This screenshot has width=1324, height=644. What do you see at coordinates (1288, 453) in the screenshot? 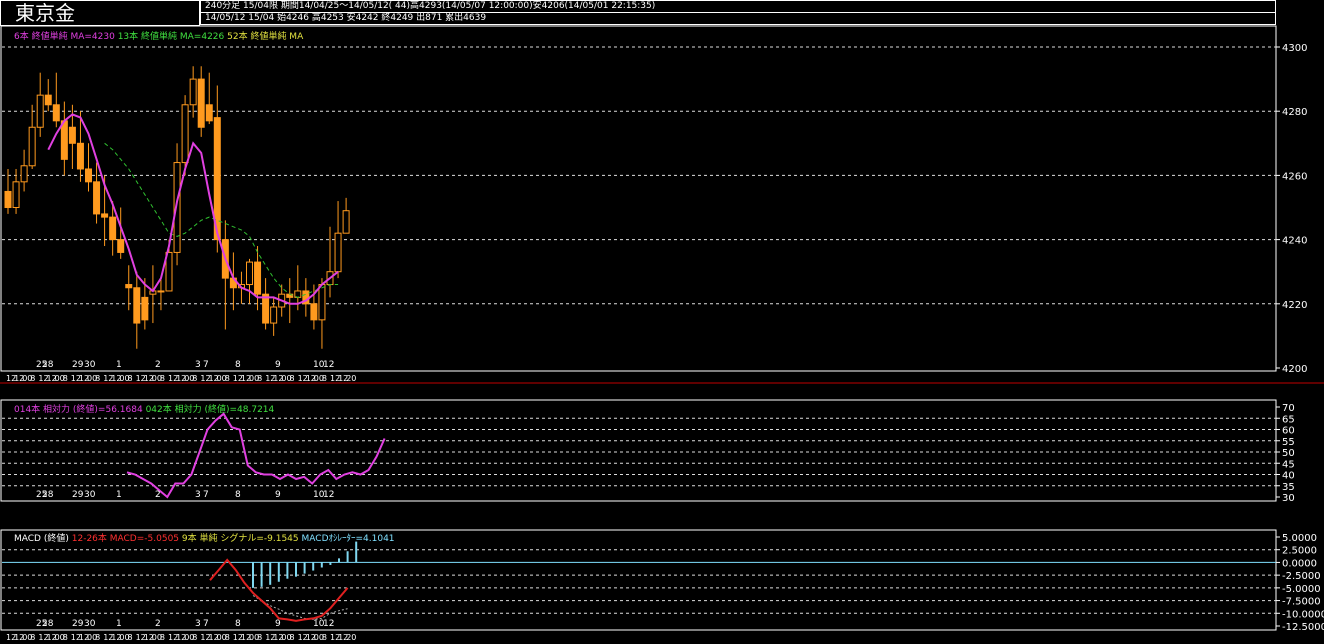
I see `rsi-y-tick-label: 50` at bounding box center [1288, 453].